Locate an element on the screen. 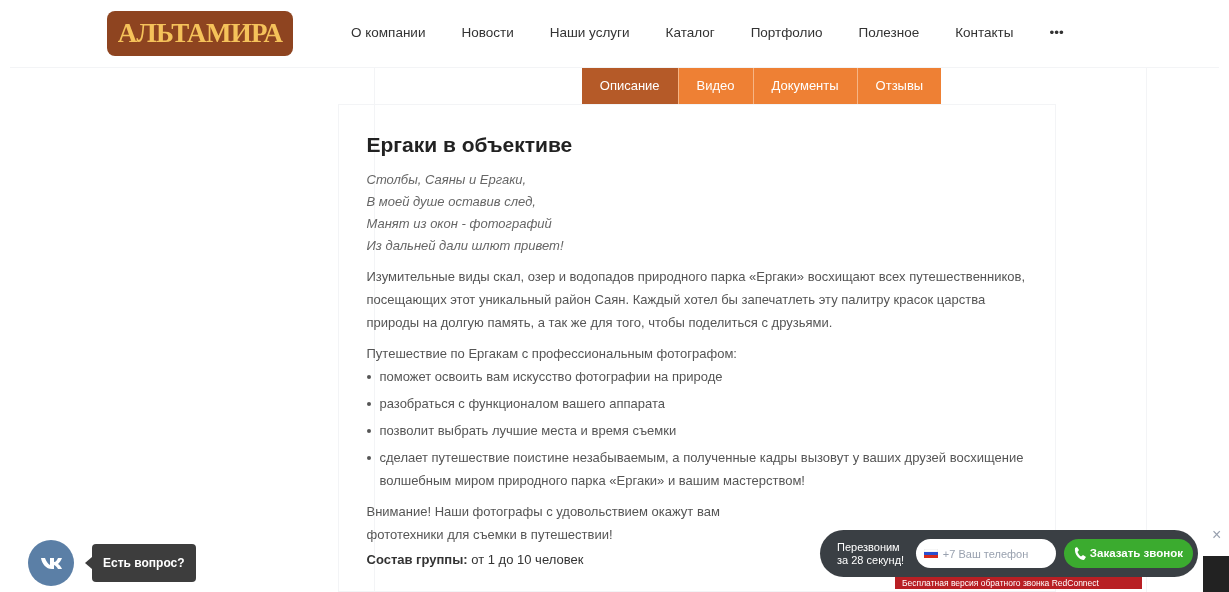 The width and height of the screenshot is (1229, 592). phone-field: +7 Ваш телефон is located at coordinates (985, 553).